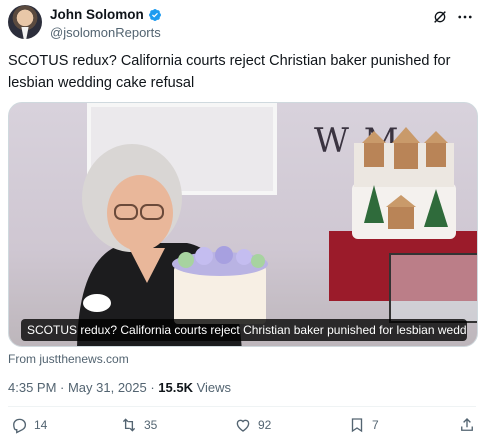 Image resolution: width=484 pixels, height=441 pixels. Describe the element at coordinates (433, 288) in the screenshot. I see `photo-display-case` at that location.